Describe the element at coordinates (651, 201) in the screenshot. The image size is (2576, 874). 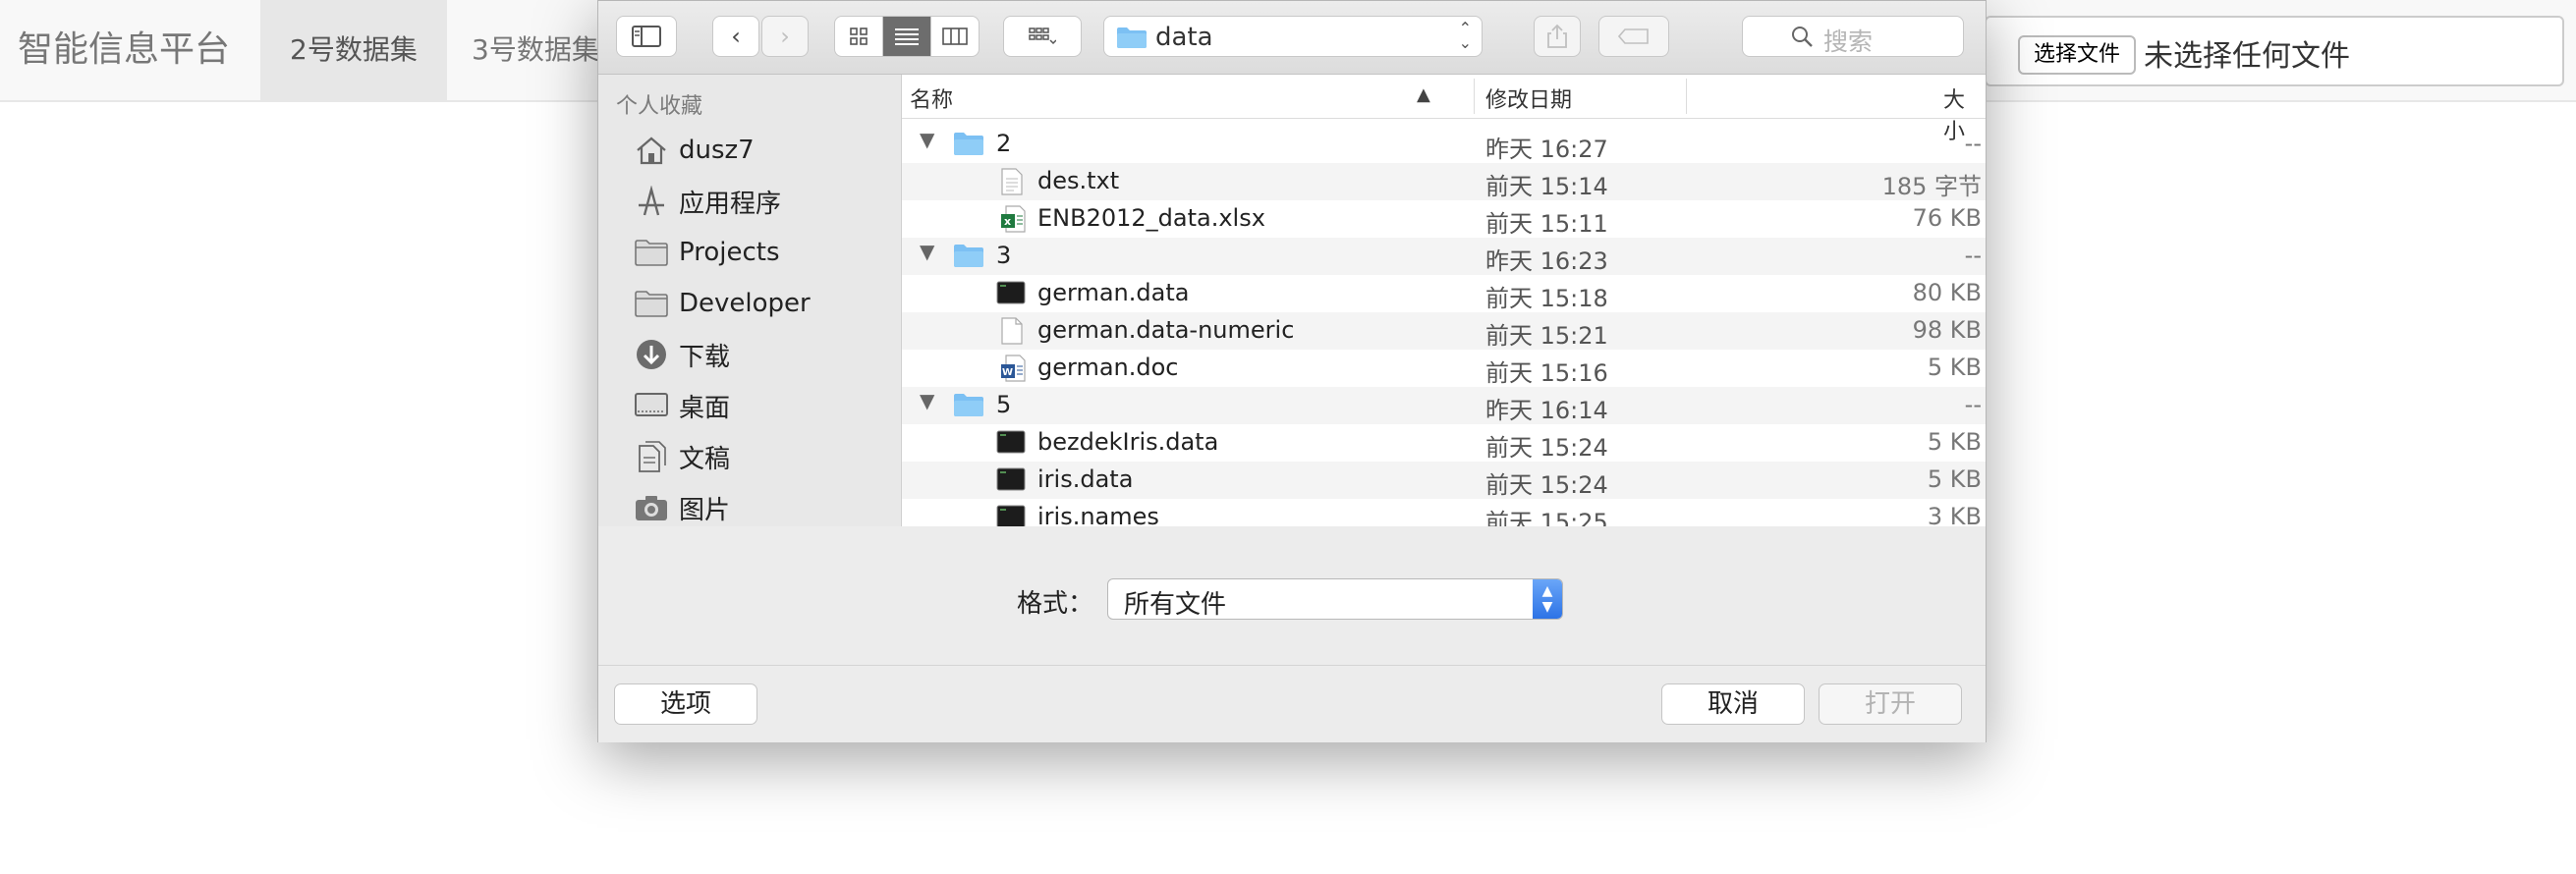
I see `applications-icon` at that location.